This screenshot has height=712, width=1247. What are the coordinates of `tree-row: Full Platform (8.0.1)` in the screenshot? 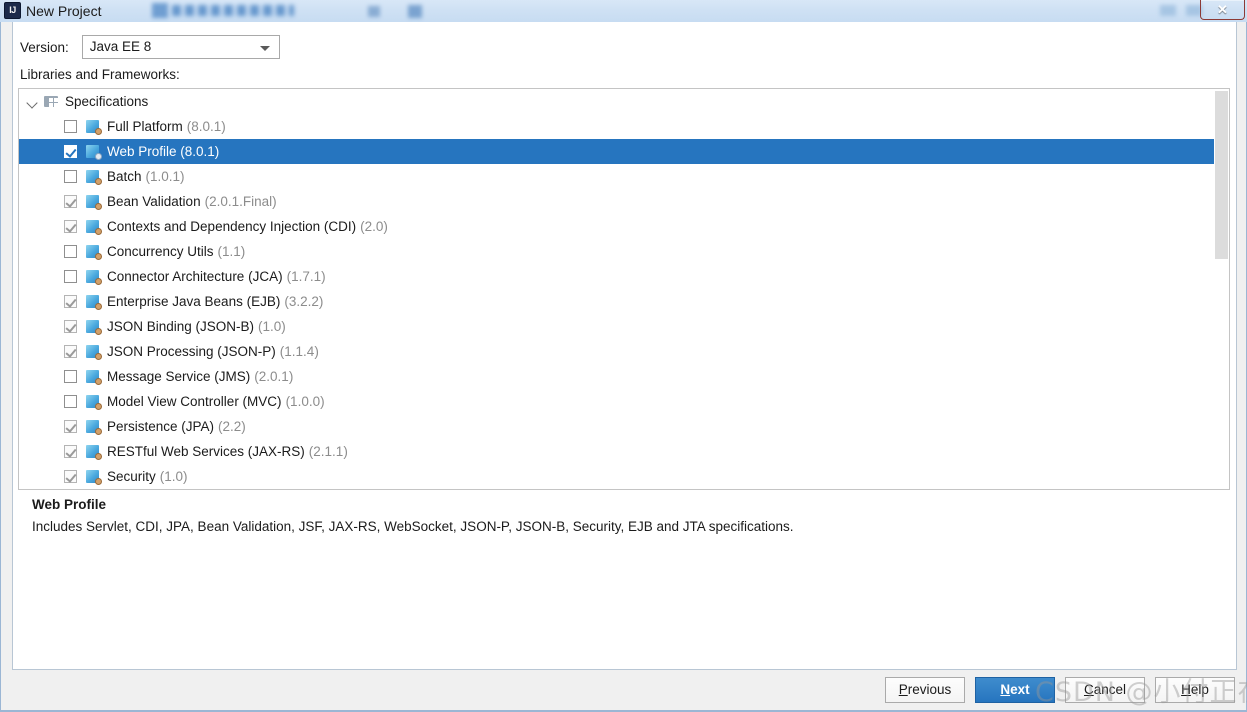 It's located at (624, 126).